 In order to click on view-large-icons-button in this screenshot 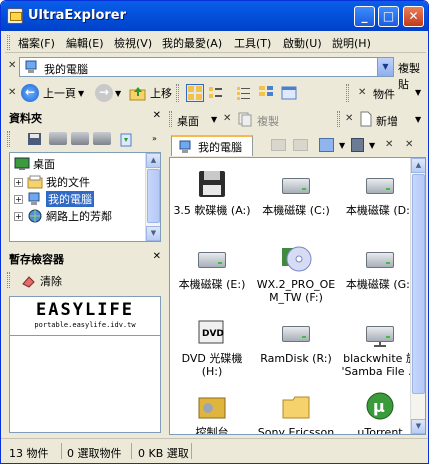, I will do `click(195, 93)`.